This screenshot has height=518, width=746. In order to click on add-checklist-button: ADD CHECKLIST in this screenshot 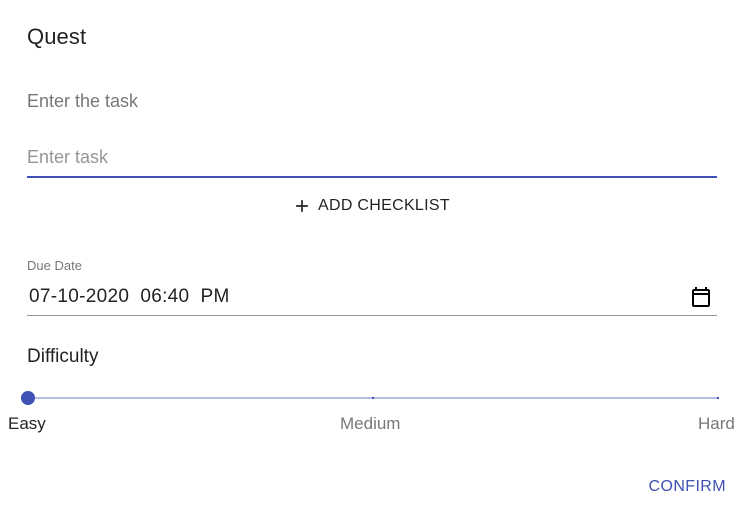, I will do `click(371, 206)`.